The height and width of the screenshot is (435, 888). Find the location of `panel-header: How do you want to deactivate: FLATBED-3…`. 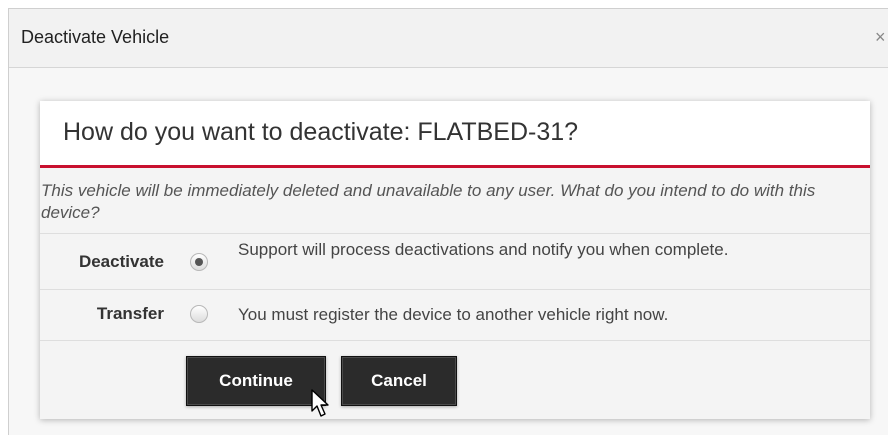

panel-header: How do you want to deactivate: FLATBED-3… is located at coordinates (455, 134).